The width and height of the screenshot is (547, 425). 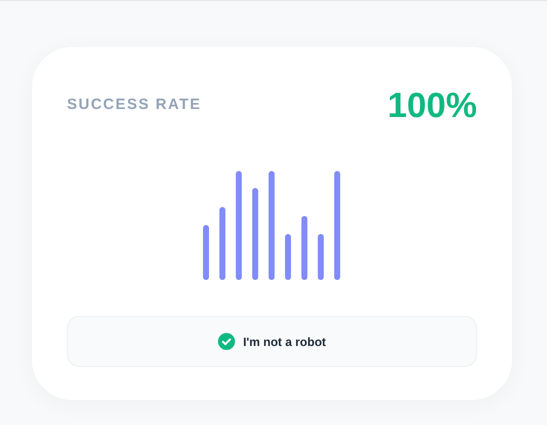 I want to click on success-rate-value: 100%, so click(x=432, y=105).